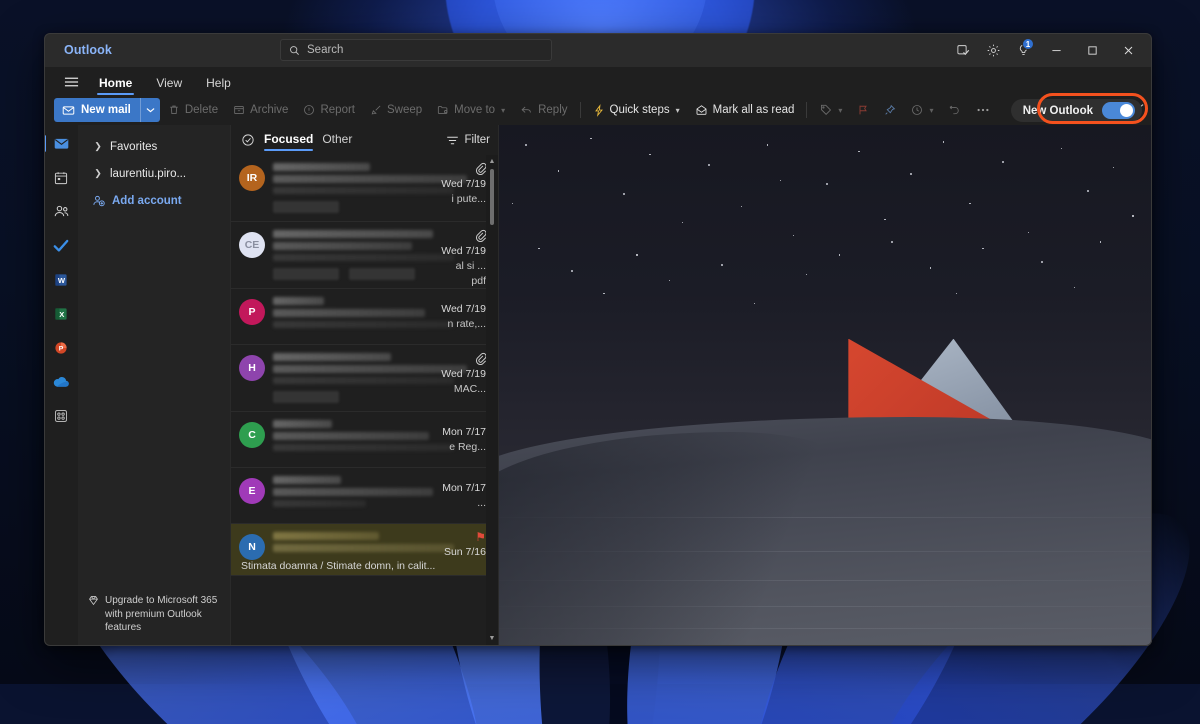 This screenshot has height=724, width=1200. What do you see at coordinates (154, 146) in the screenshot?
I see `folder-favorites: ❯ Favorites` at bounding box center [154, 146].